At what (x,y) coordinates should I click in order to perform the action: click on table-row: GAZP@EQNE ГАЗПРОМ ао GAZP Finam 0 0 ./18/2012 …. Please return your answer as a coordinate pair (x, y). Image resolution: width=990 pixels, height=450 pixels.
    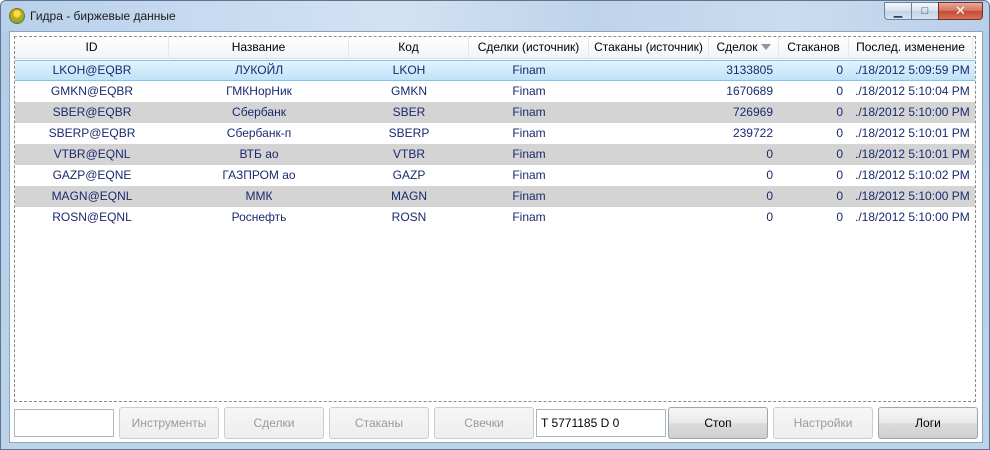
    Looking at the image, I should click on (495, 175).